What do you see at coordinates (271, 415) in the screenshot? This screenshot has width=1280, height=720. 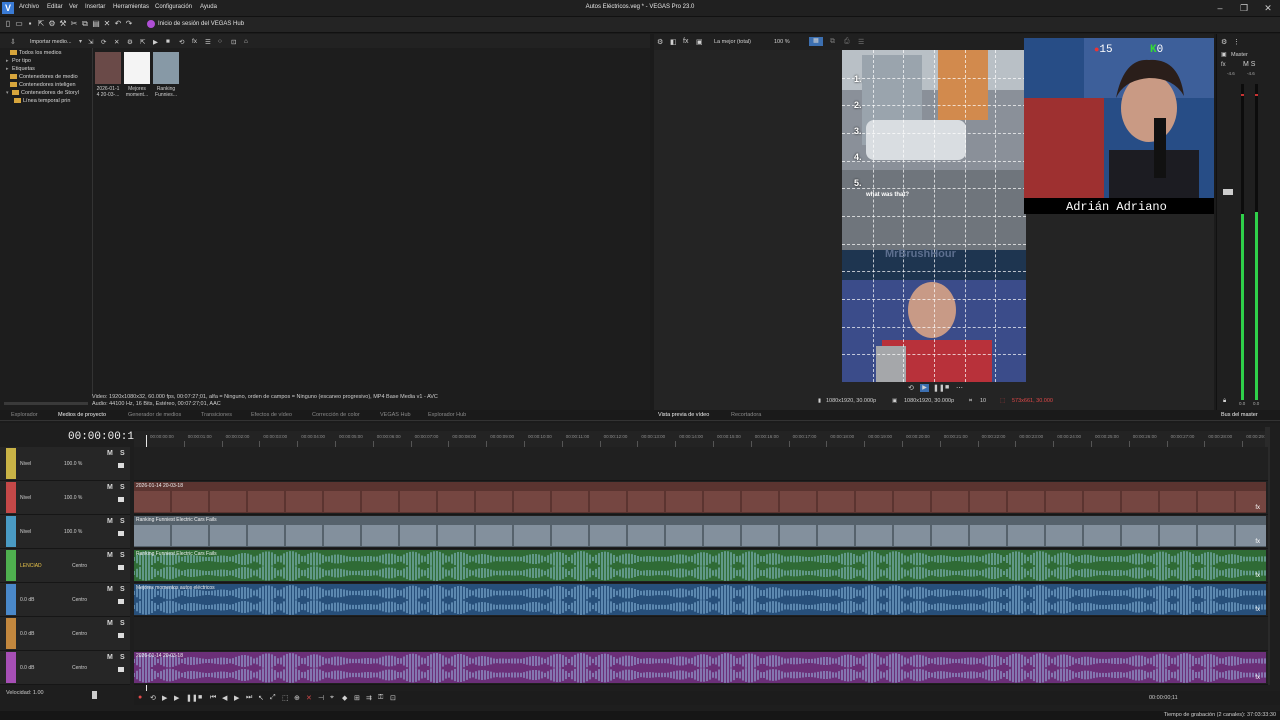 I see `dock-tab: Efectos de vídeo` at bounding box center [271, 415].